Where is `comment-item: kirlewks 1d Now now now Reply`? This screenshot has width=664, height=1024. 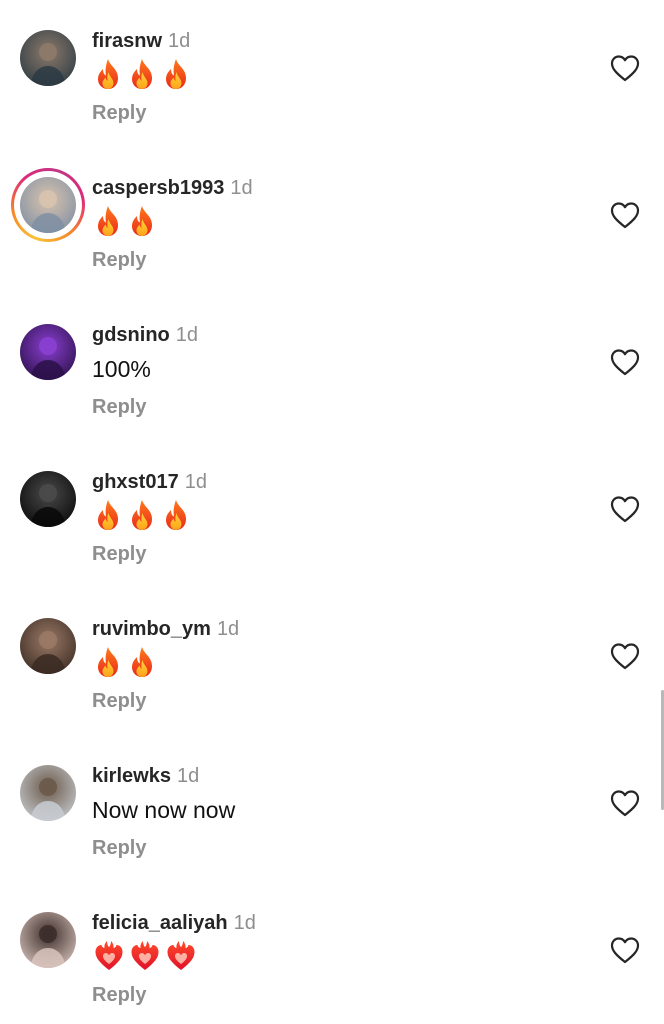 comment-item: kirlewks 1d Now now now Reply is located at coordinates (332, 808).